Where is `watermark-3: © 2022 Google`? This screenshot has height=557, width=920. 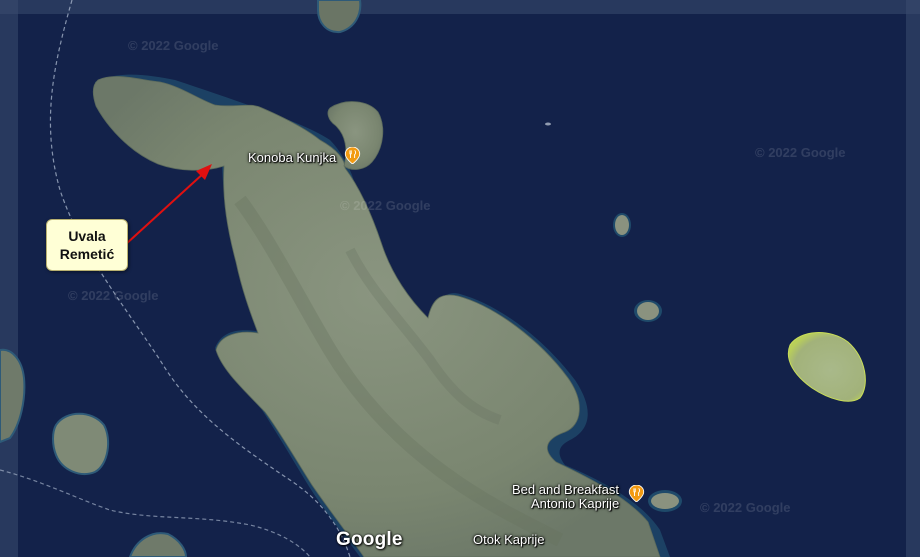
watermark-3: © 2022 Google is located at coordinates (385, 205).